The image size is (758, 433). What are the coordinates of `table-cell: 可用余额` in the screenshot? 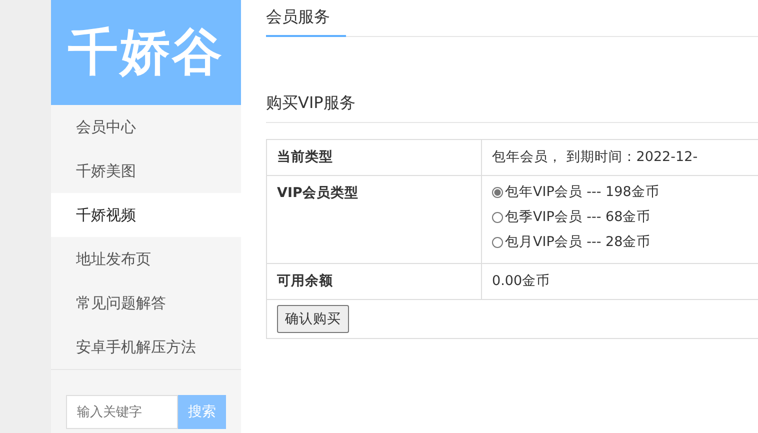 It's located at (374, 282).